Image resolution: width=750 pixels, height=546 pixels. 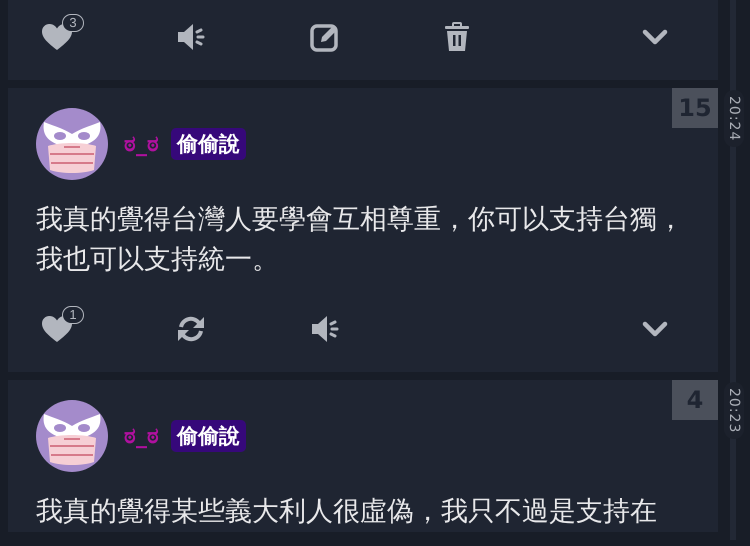 What do you see at coordinates (325, 37) in the screenshot?
I see `edit-icon` at bounding box center [325, 37].